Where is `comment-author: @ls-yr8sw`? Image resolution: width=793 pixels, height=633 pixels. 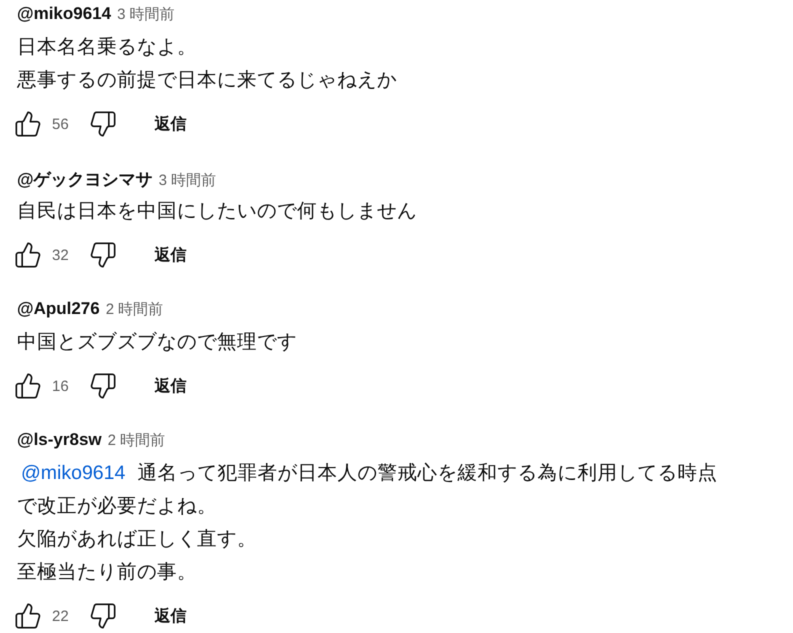 comment-author: @ls-yr8sw is located at coordinates (59, 440).